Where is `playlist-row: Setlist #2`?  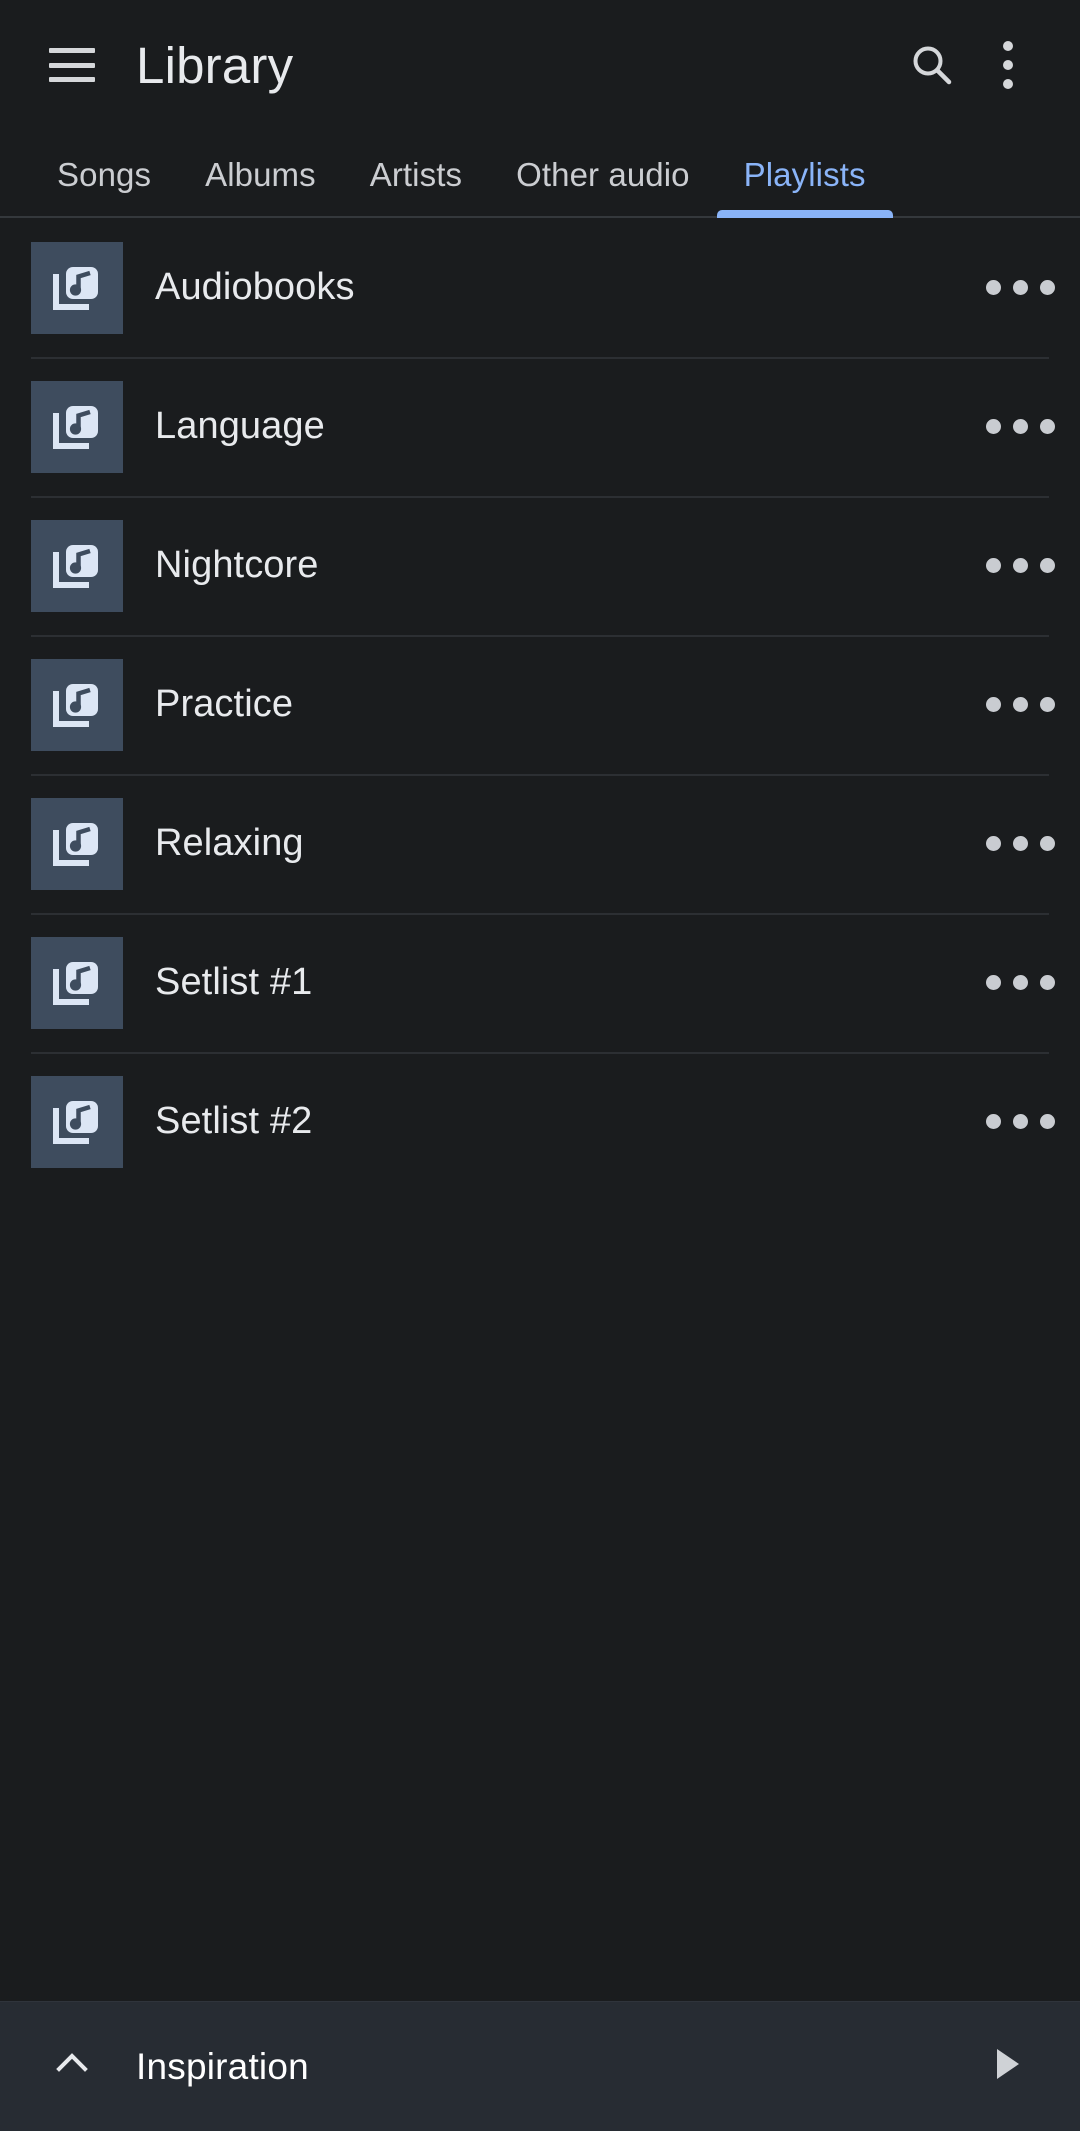 playlist-row: Setlist #2 is located at coordinates (540, 1121).